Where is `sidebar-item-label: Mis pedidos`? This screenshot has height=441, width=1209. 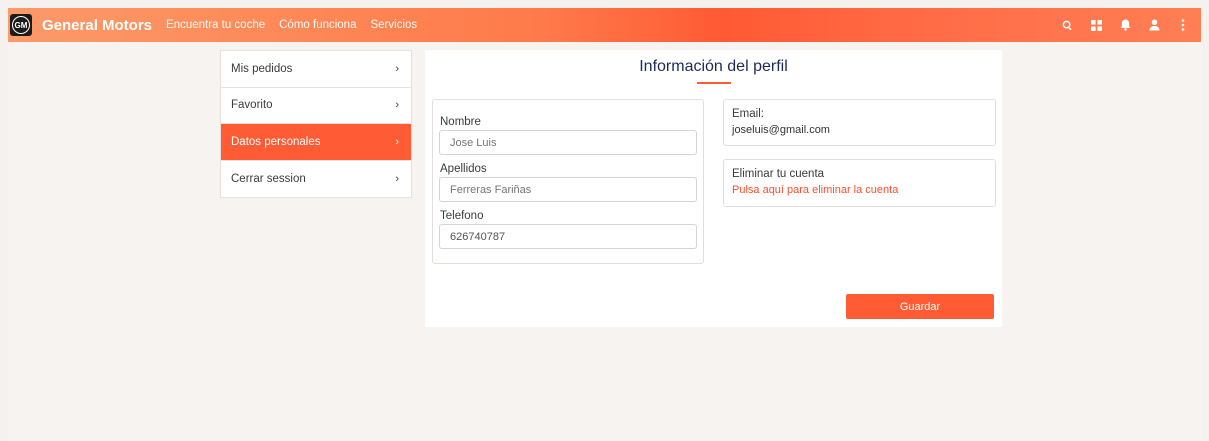 sidebar-item-label: Mis pedidos is located at coordinates (262, 68).